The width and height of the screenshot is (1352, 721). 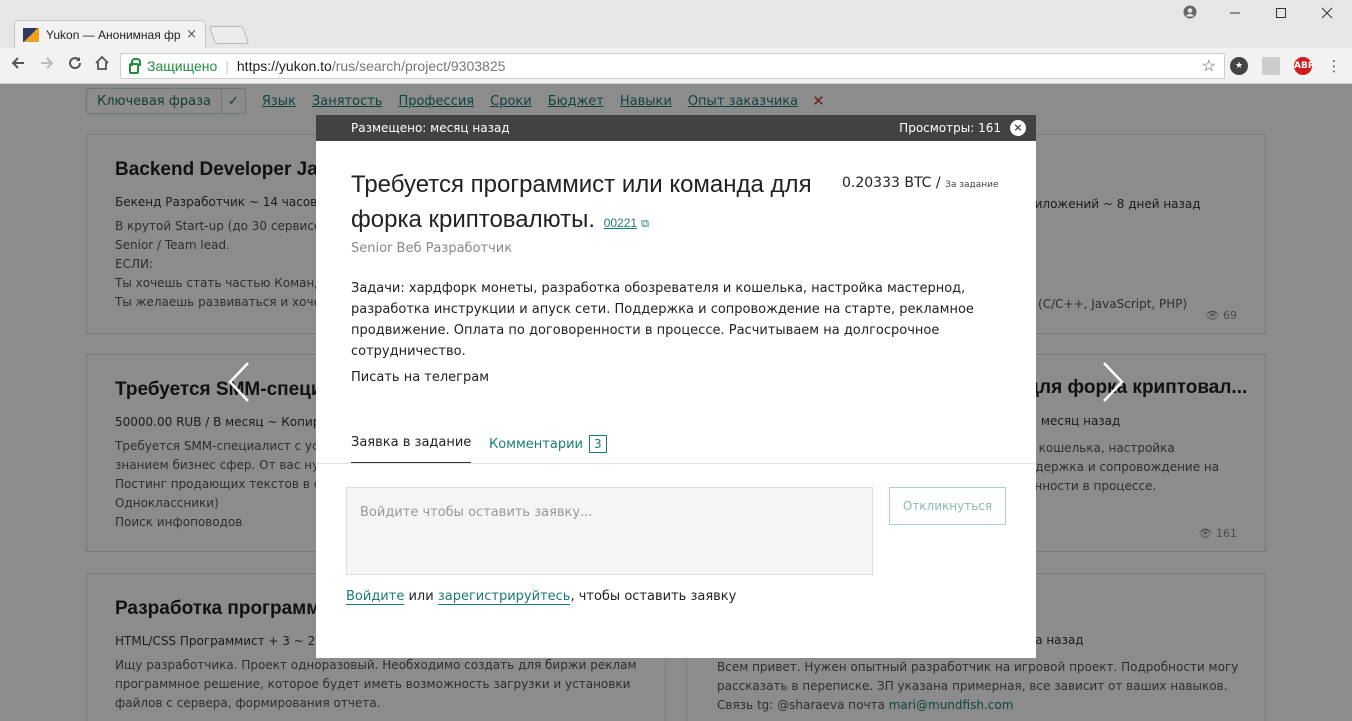 I want to click on tab-close-icon: ×, so click(x=191, y=34).